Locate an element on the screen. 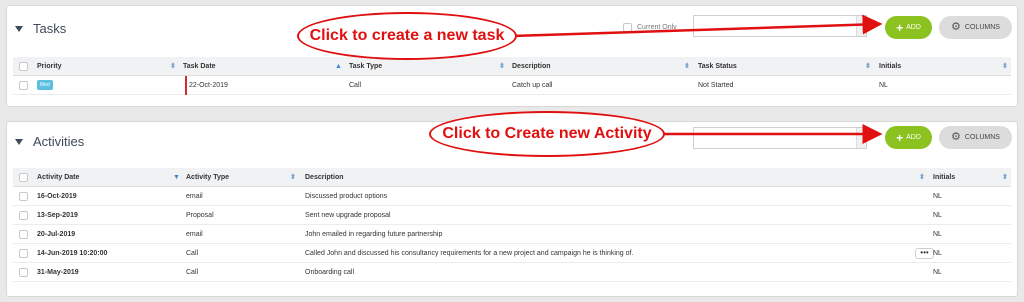 This screenshot has width=1024, height=302. activities-title: Activities is located at coordinates (59, 141).